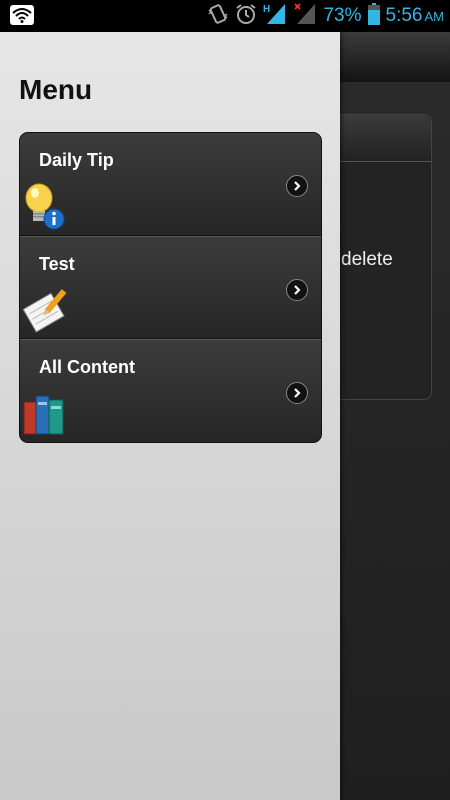 This screenshot has width=450, height=800. Describe the element at coordinates (305, 16) in the screenshot. I see `signal-no-data-icon` at that location.